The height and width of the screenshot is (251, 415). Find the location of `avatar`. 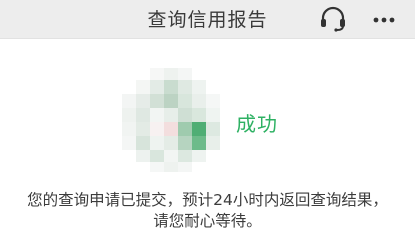

avatar is located at coordinates (172, 120).